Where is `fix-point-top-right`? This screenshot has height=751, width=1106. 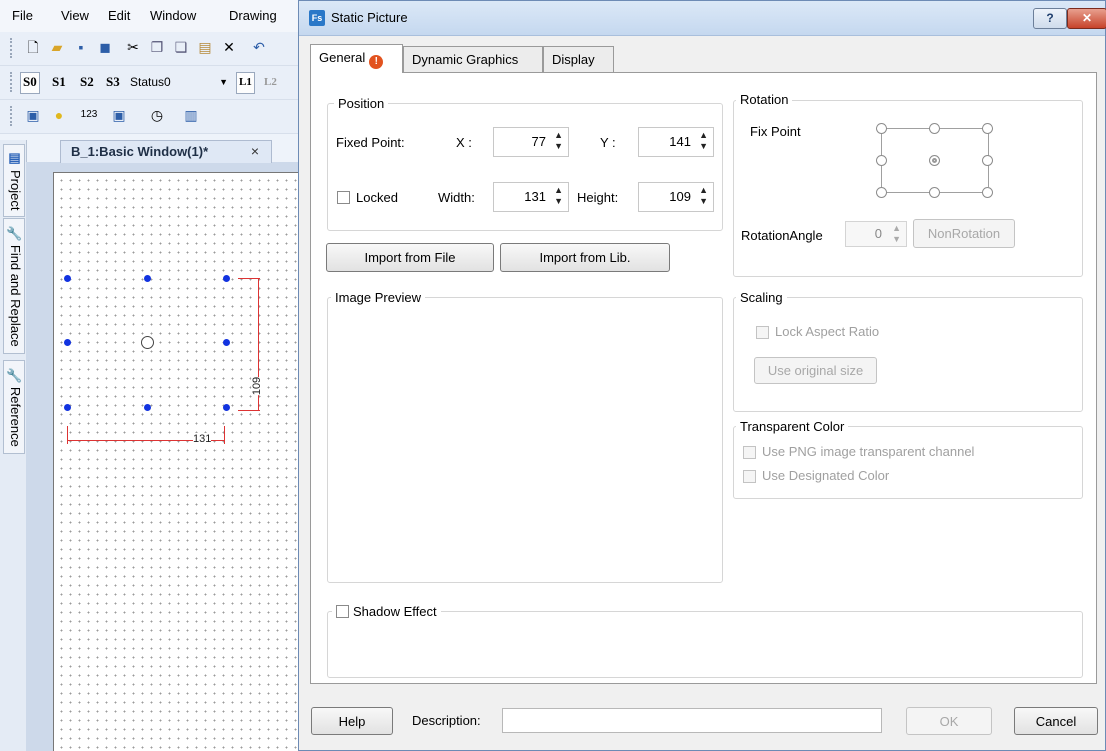
fix-point-top-right is located at coordinates (987, 128).